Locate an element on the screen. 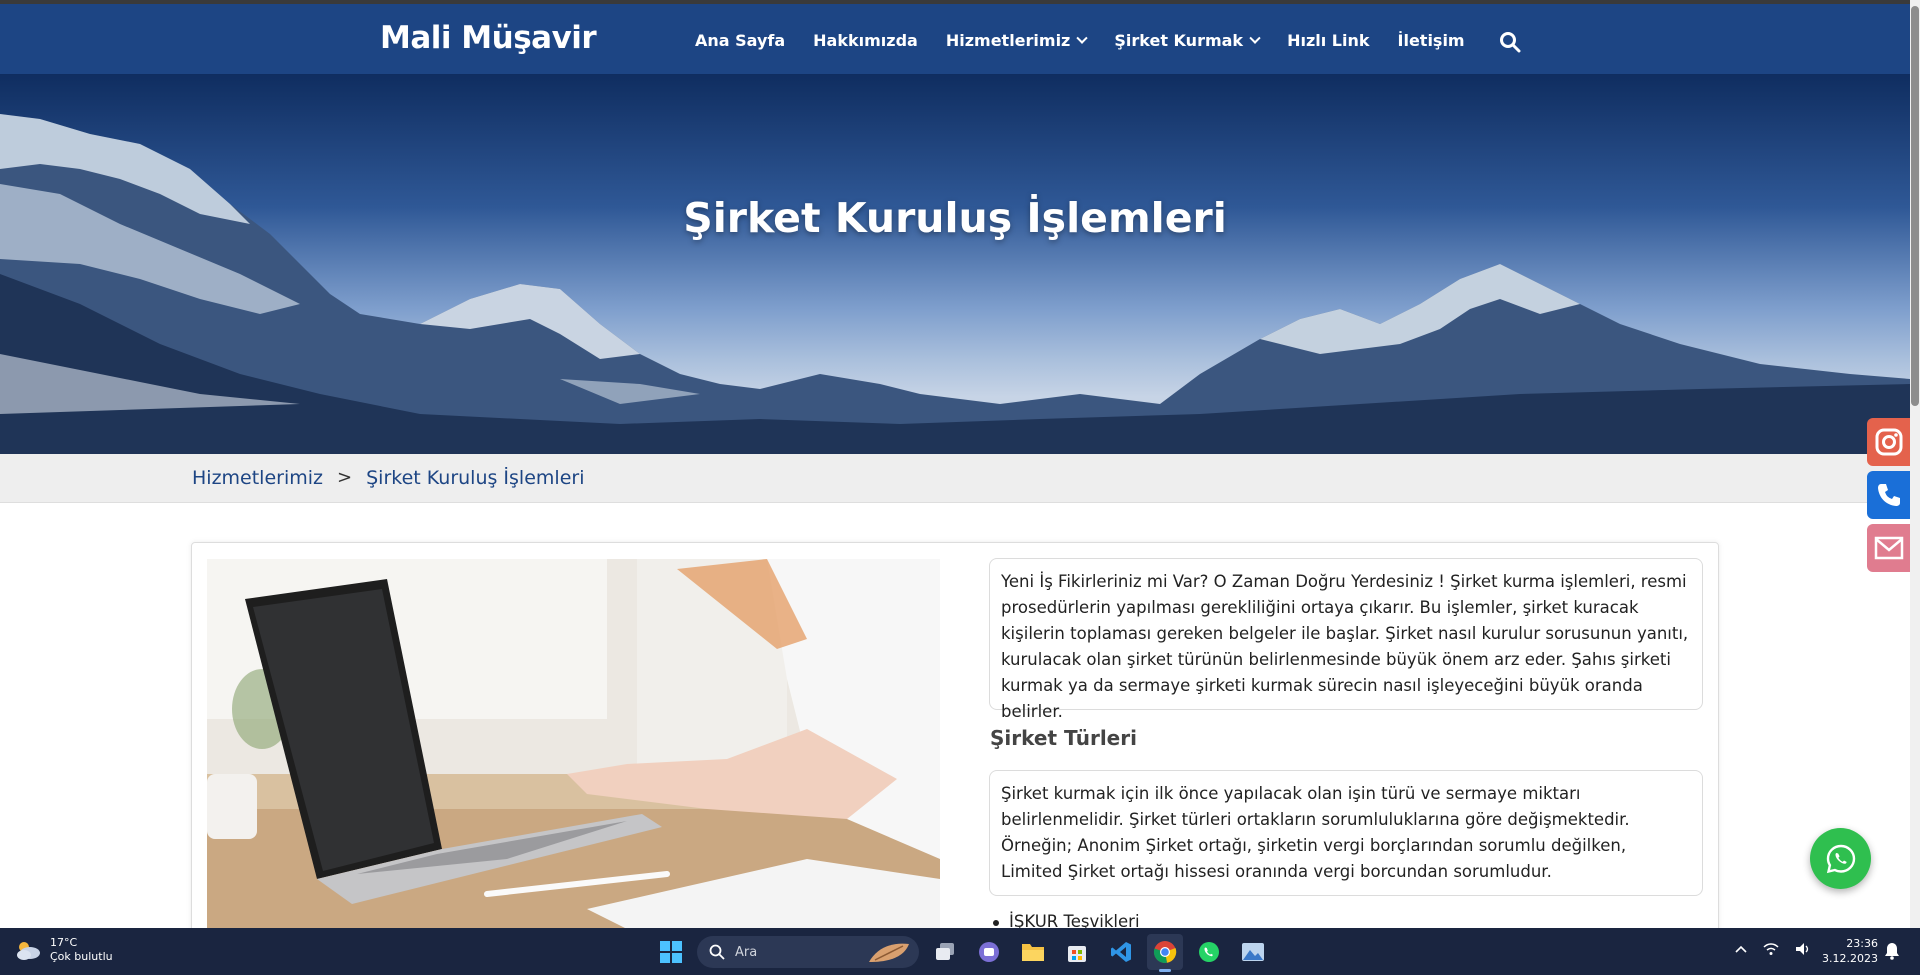 The image size is (1920, 975). chevron-up-icon is located at coordinates (1741, 949).